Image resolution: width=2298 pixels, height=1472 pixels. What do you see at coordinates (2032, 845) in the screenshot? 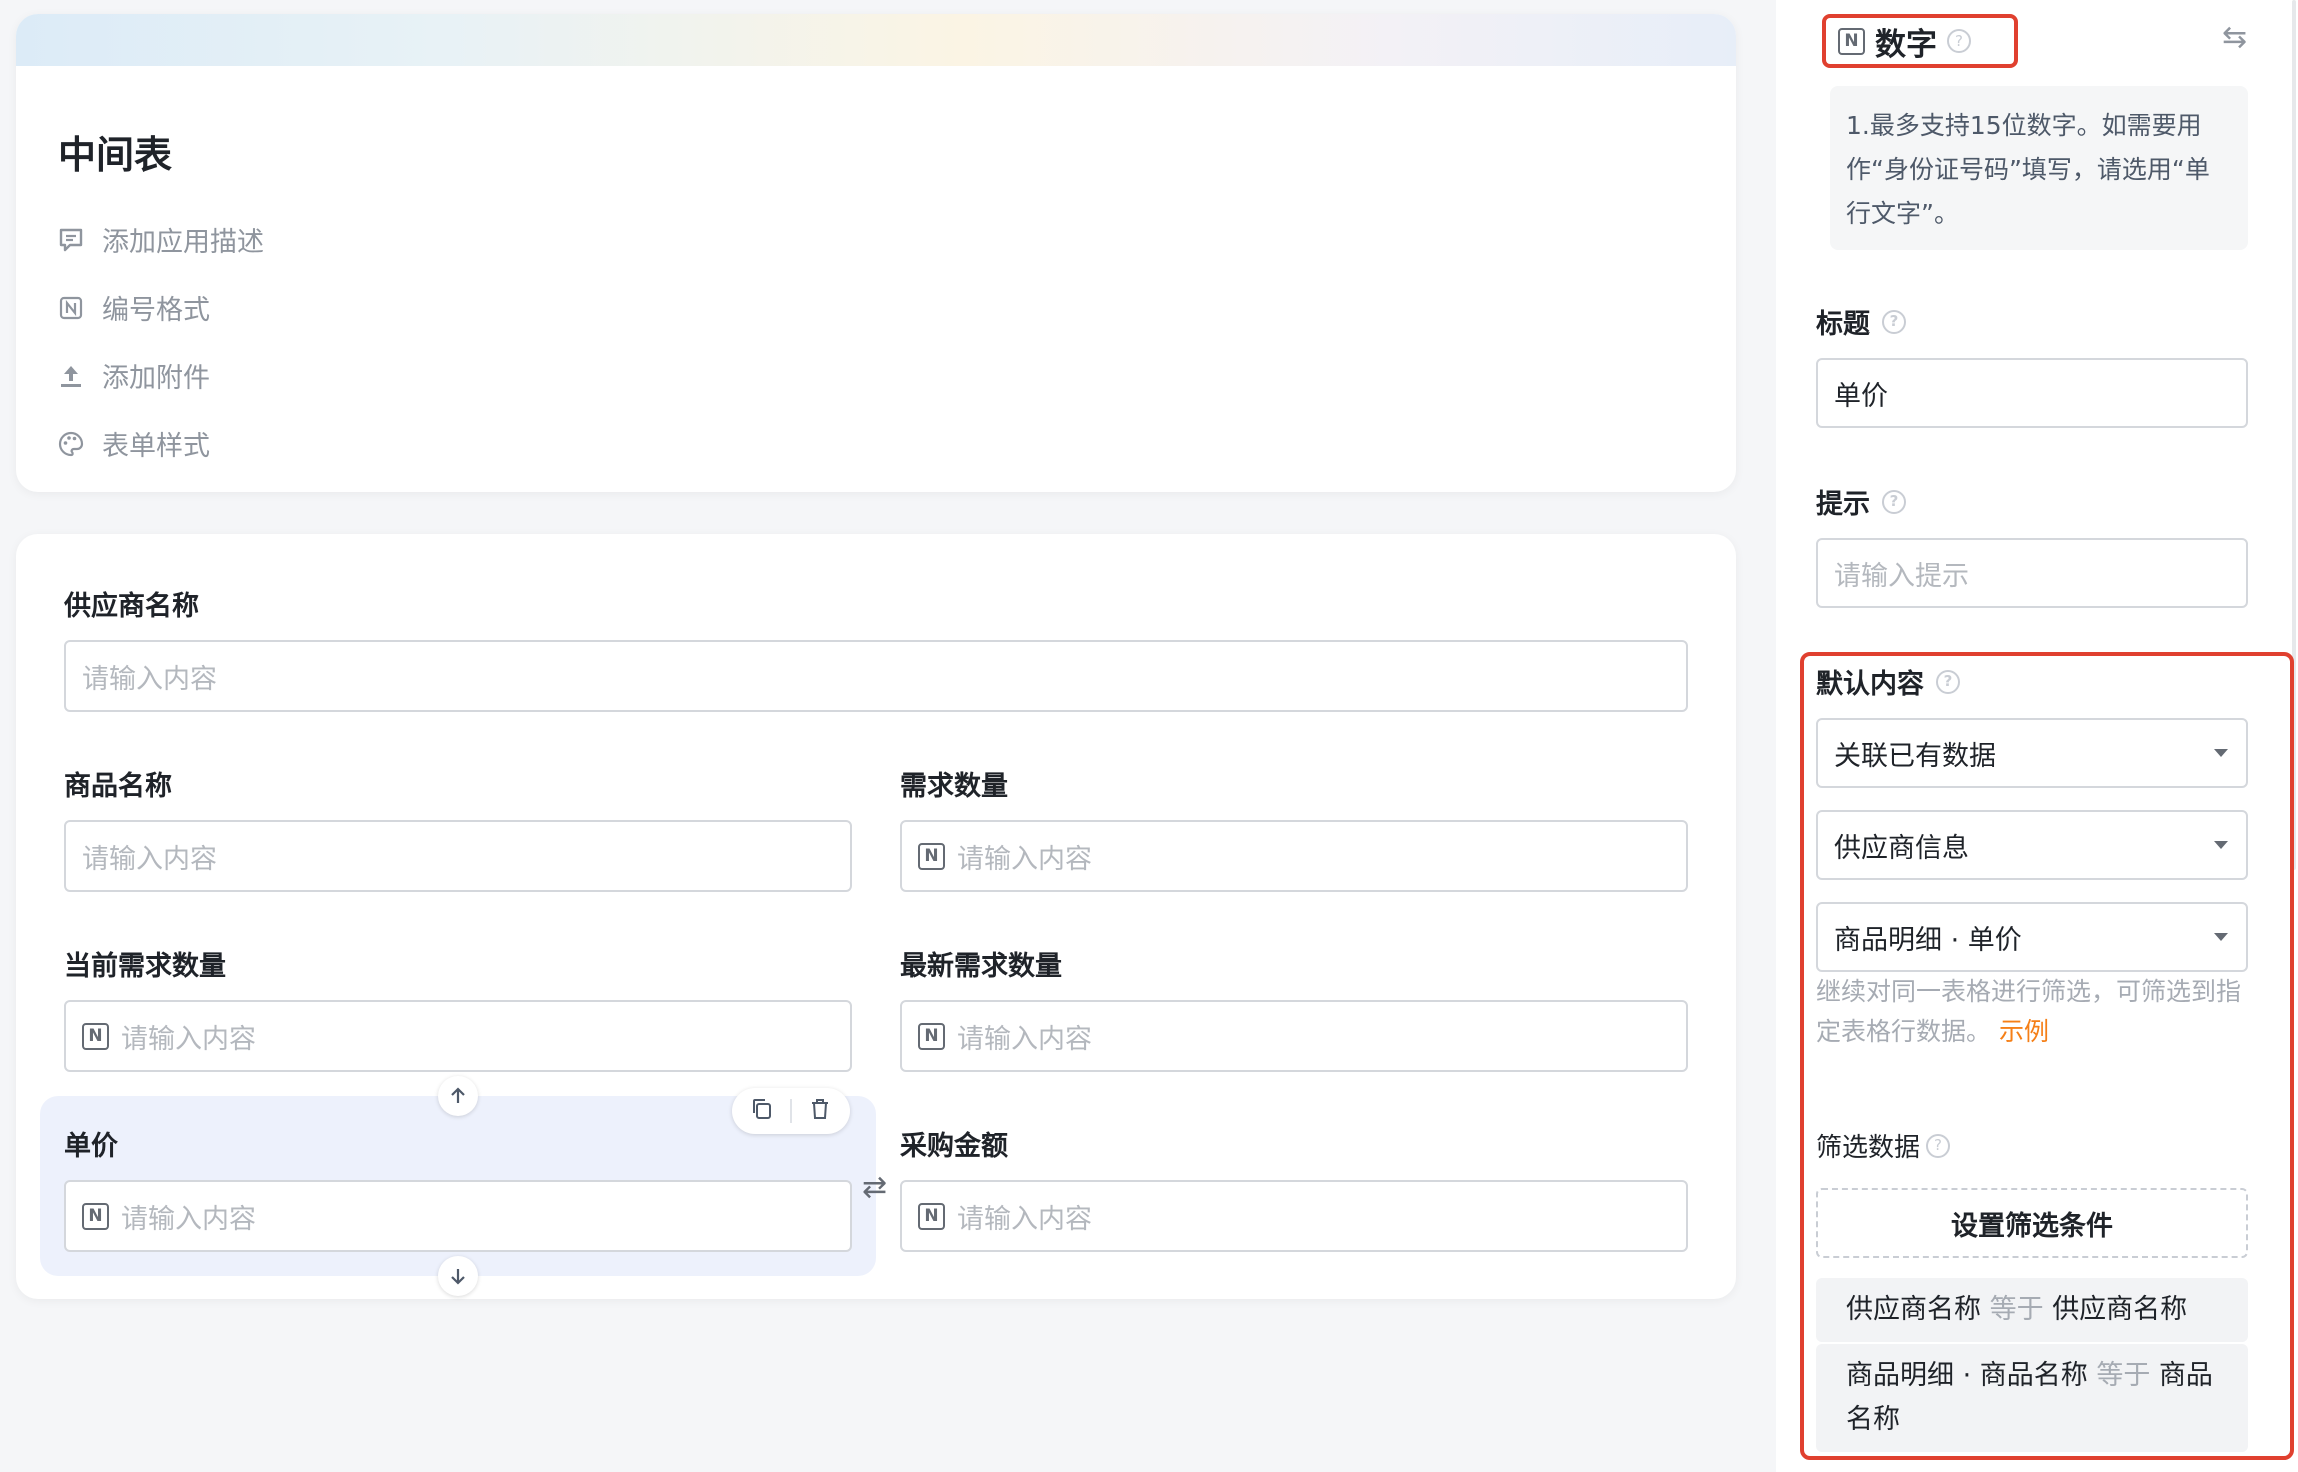
I see `data-source-select: 供应商信息` at bounding box center [2032, 845].